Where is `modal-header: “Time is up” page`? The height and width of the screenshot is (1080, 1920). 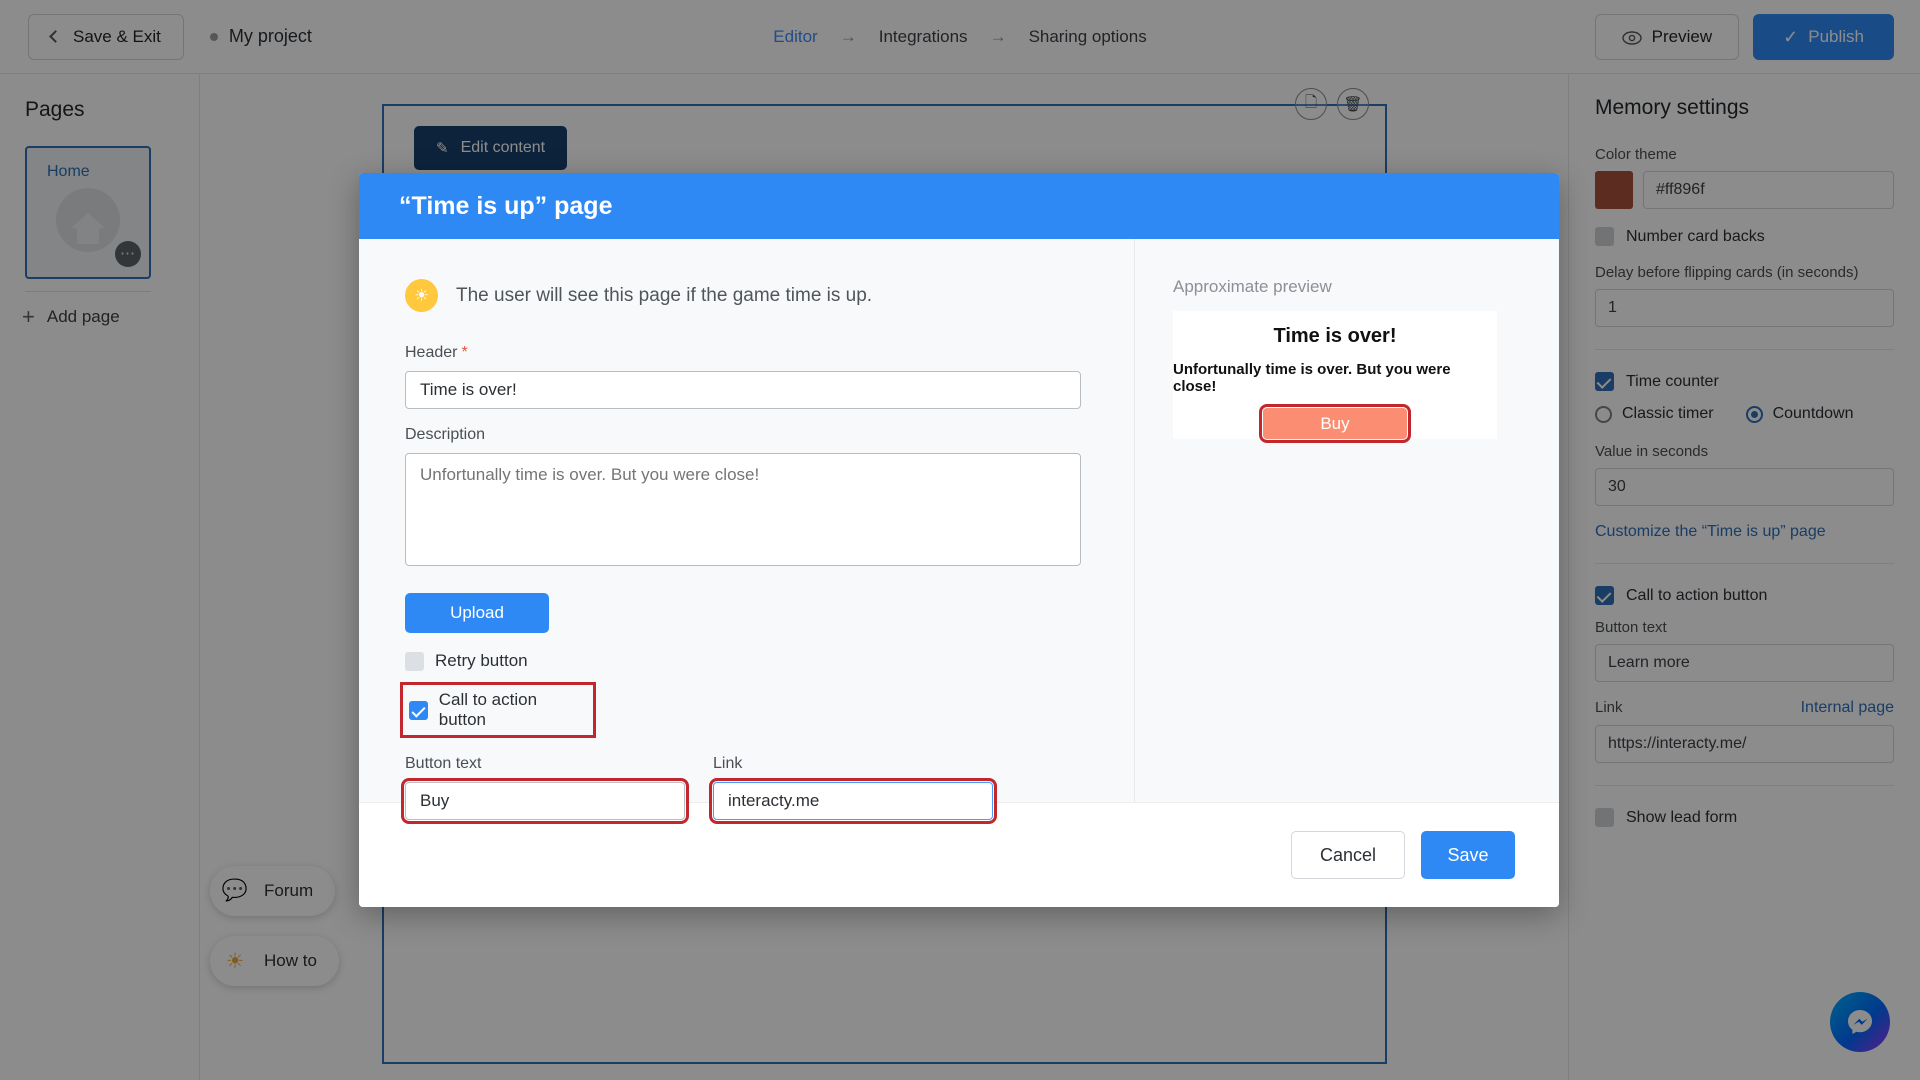
modal-header: “Time is up” page is located at coordinates (959, 206).